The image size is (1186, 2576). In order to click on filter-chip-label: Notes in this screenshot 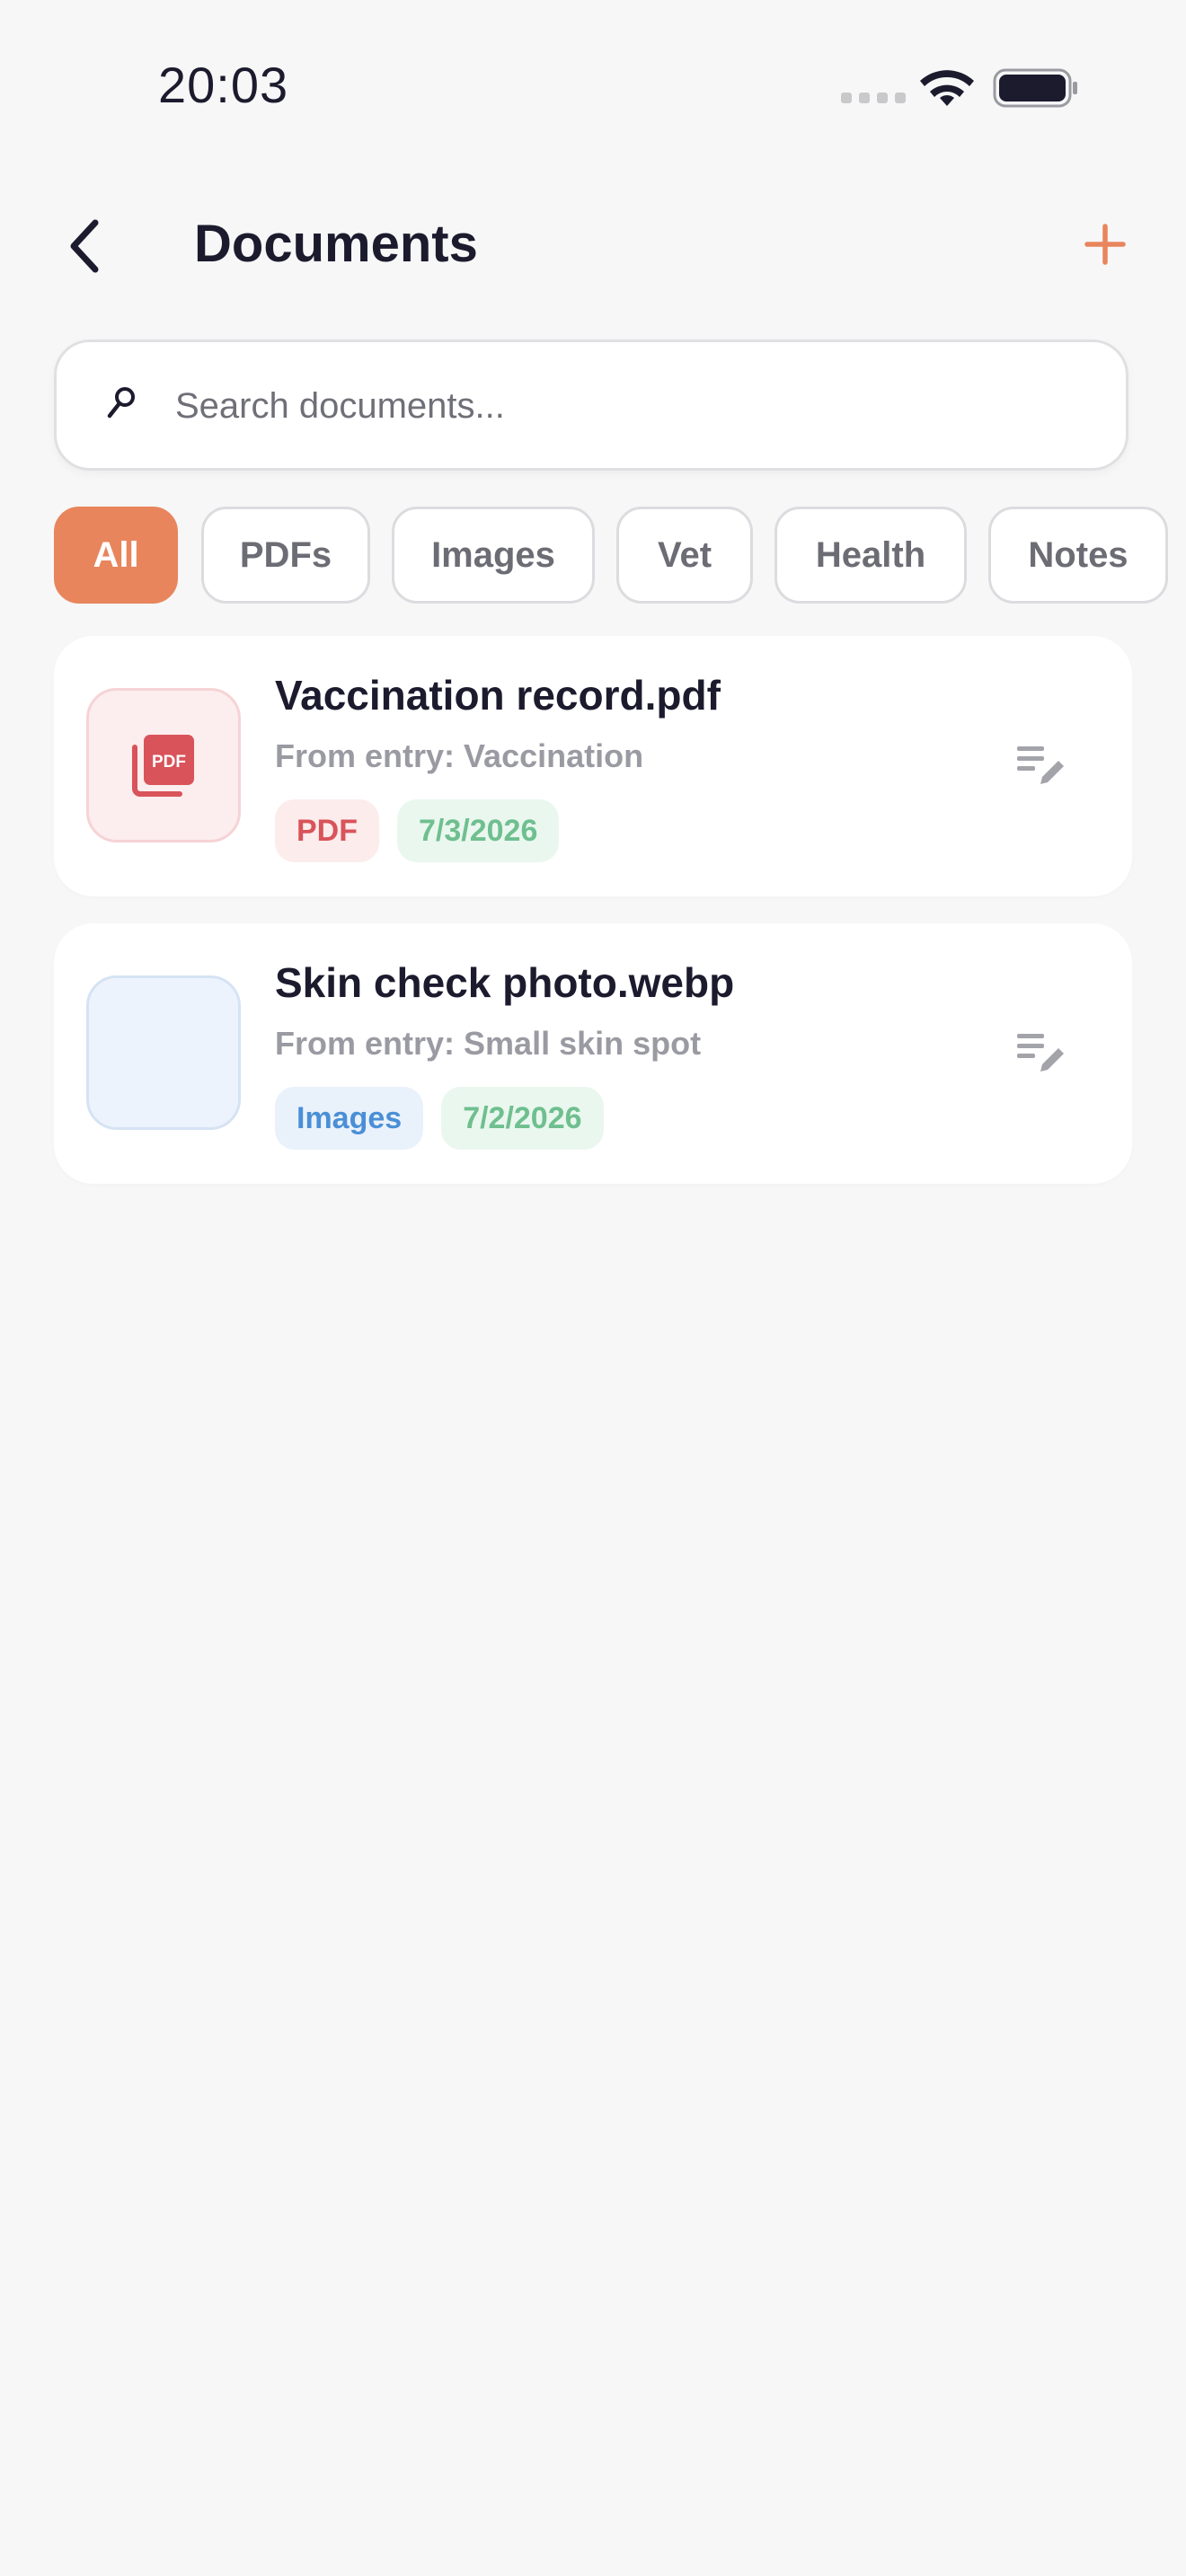, I will do `click(1078, 554)`.